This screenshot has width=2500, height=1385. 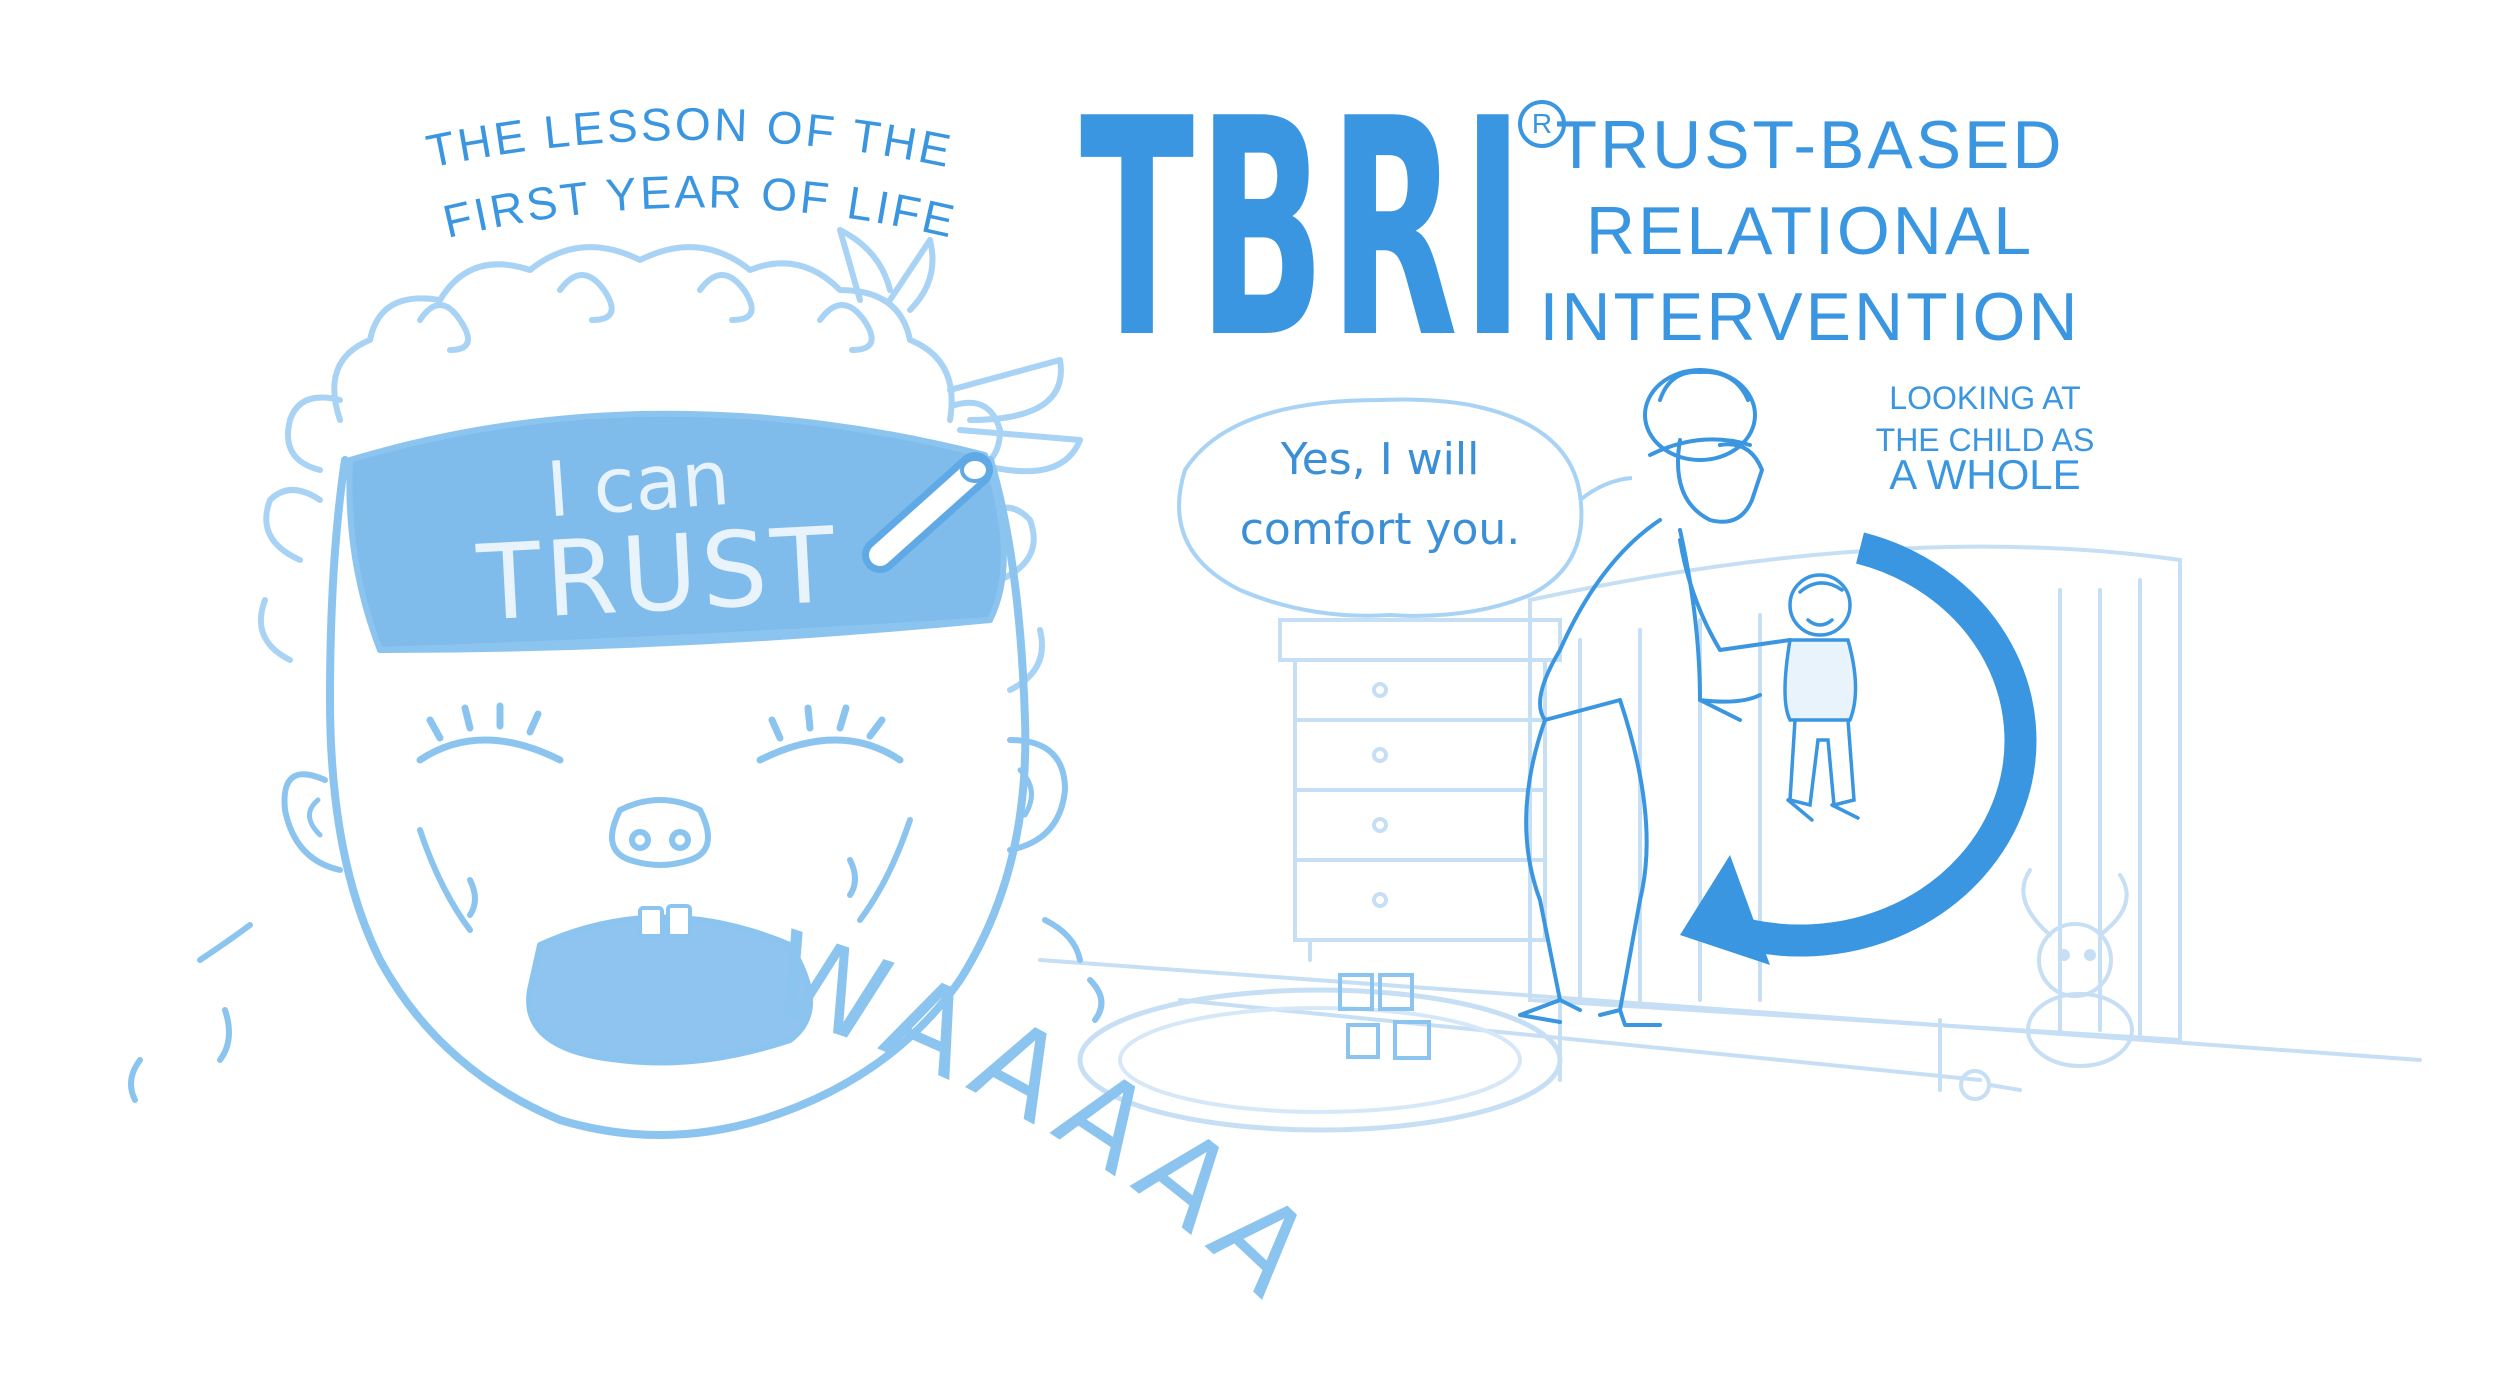 What do you see at coordinates (1420, 790) in the screenshot?
I see `dresser` at bounding box center [1420, 790].